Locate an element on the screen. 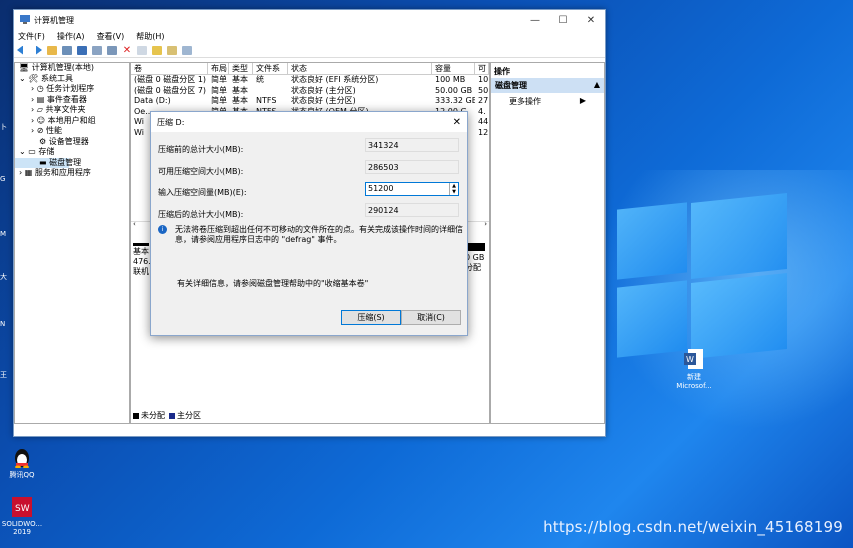 Image resolution: width=853 pixels, height=548 pixels. shared-folder-icon: ▱ is located at coordinates (39, 109).